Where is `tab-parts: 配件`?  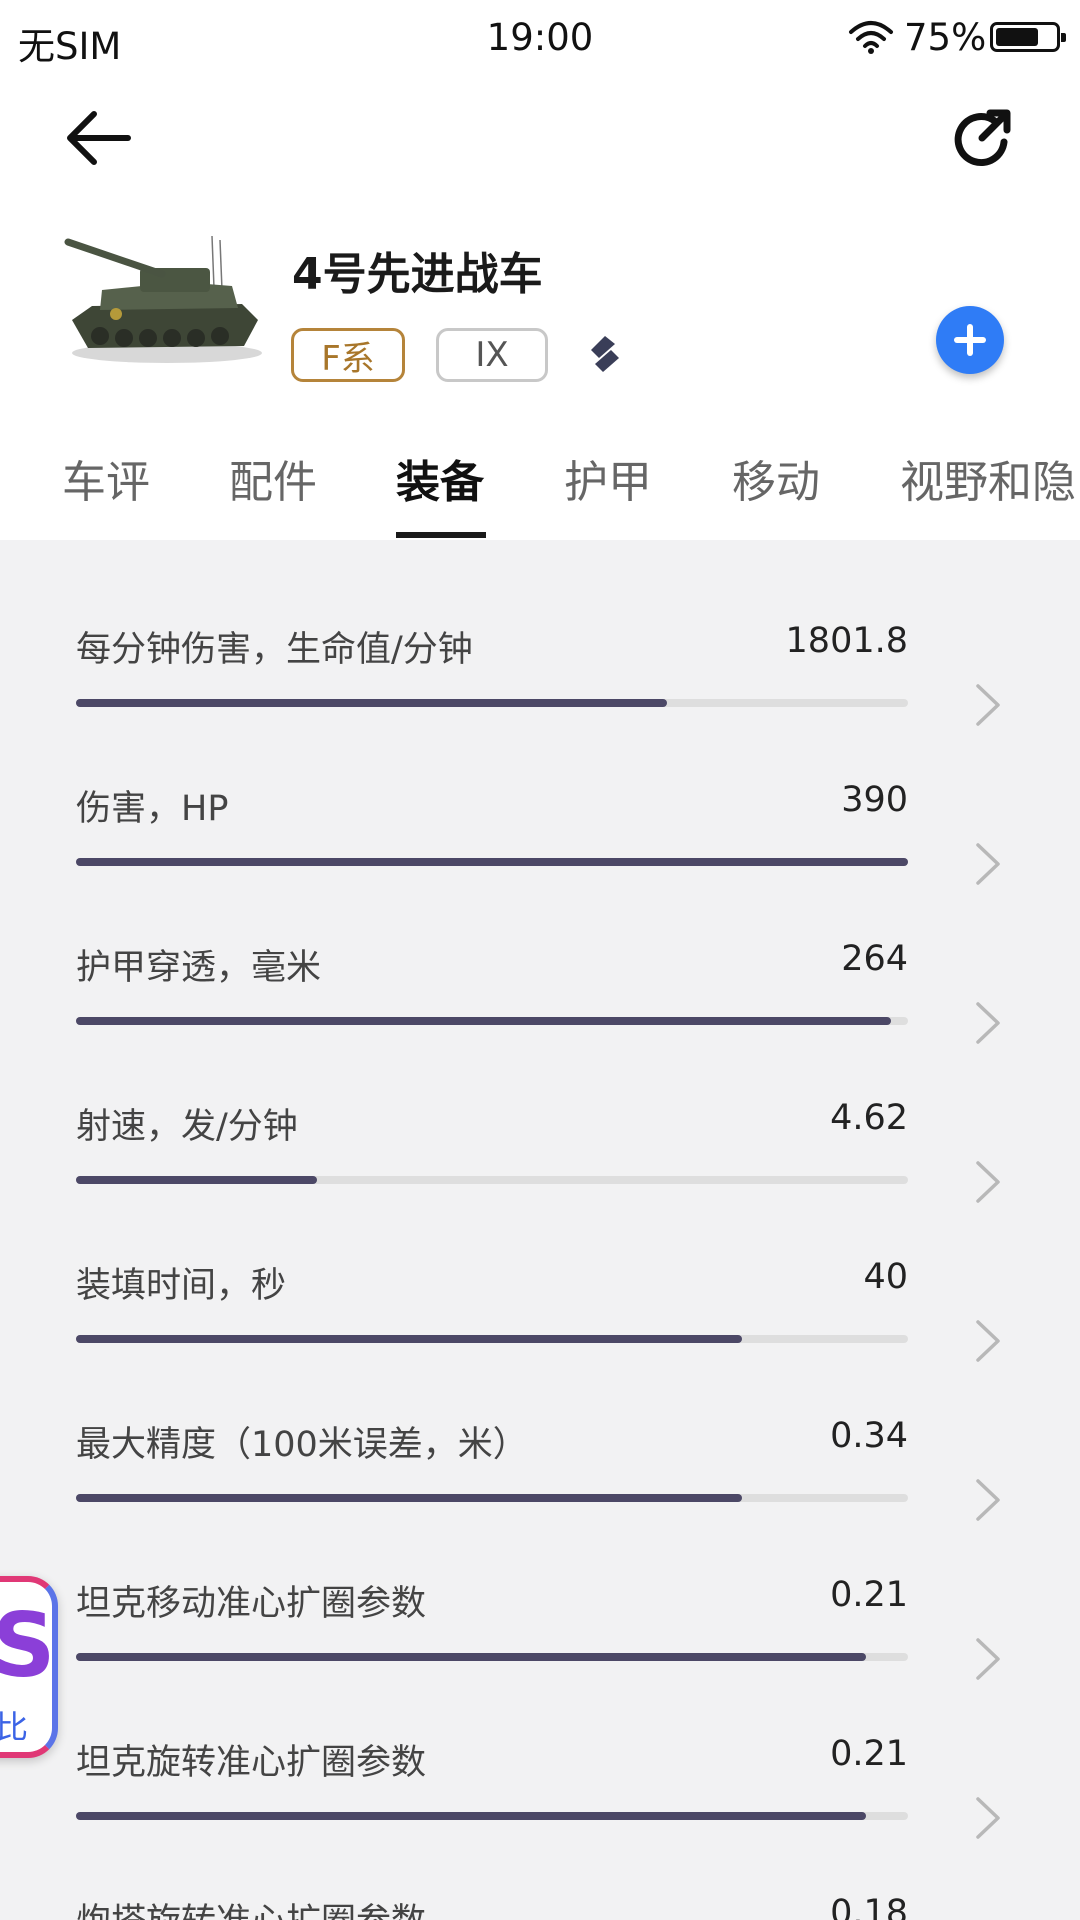 tab-parts: 配件 is located at coordinates (273, 478).